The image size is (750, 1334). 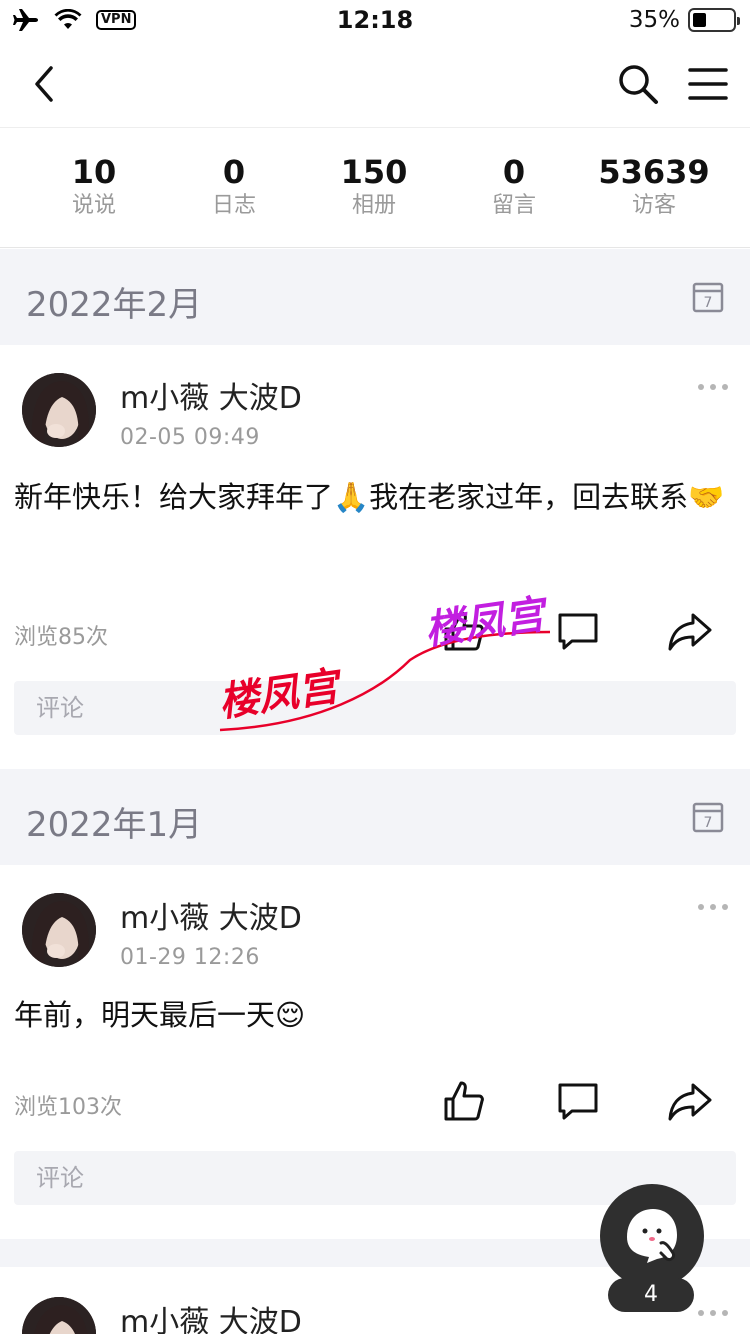 I want to click on stat-label: 留言, so click(x=513, y=205).